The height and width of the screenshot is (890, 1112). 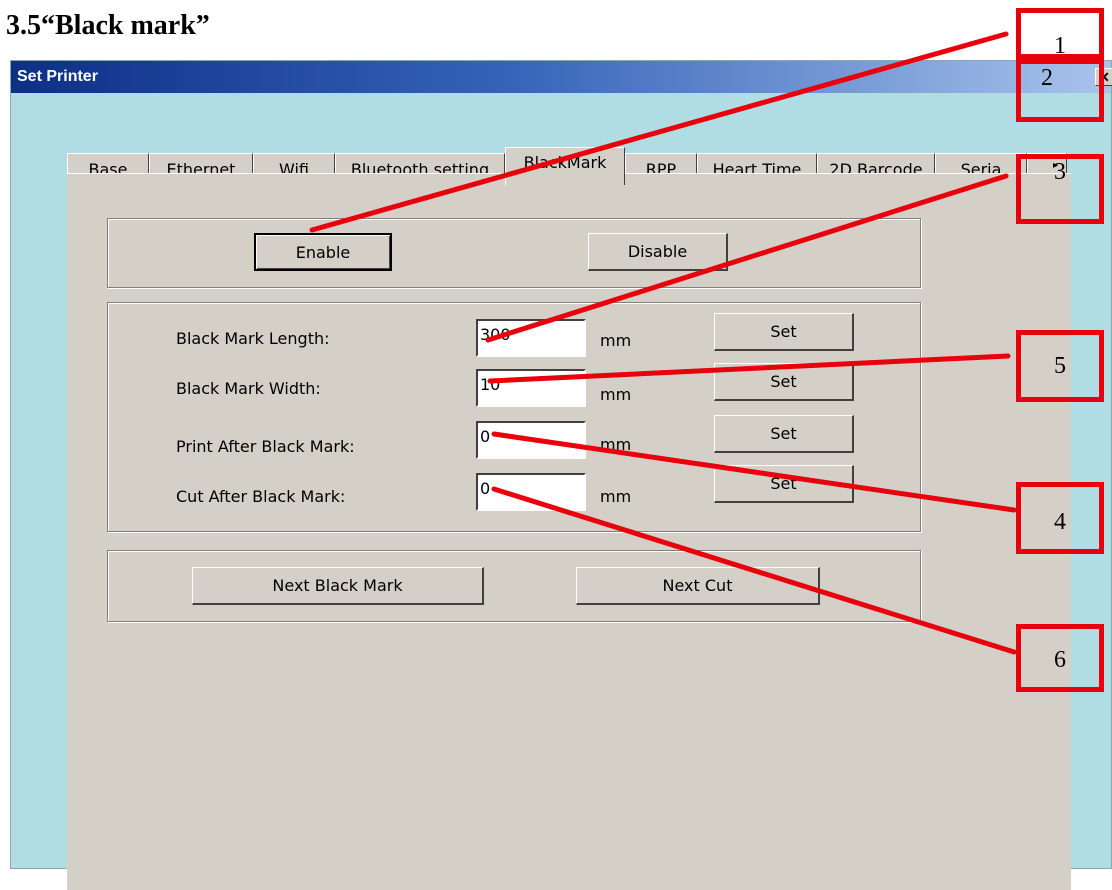 I want to click on callout-6: 6, so click(x=1060, y=658).